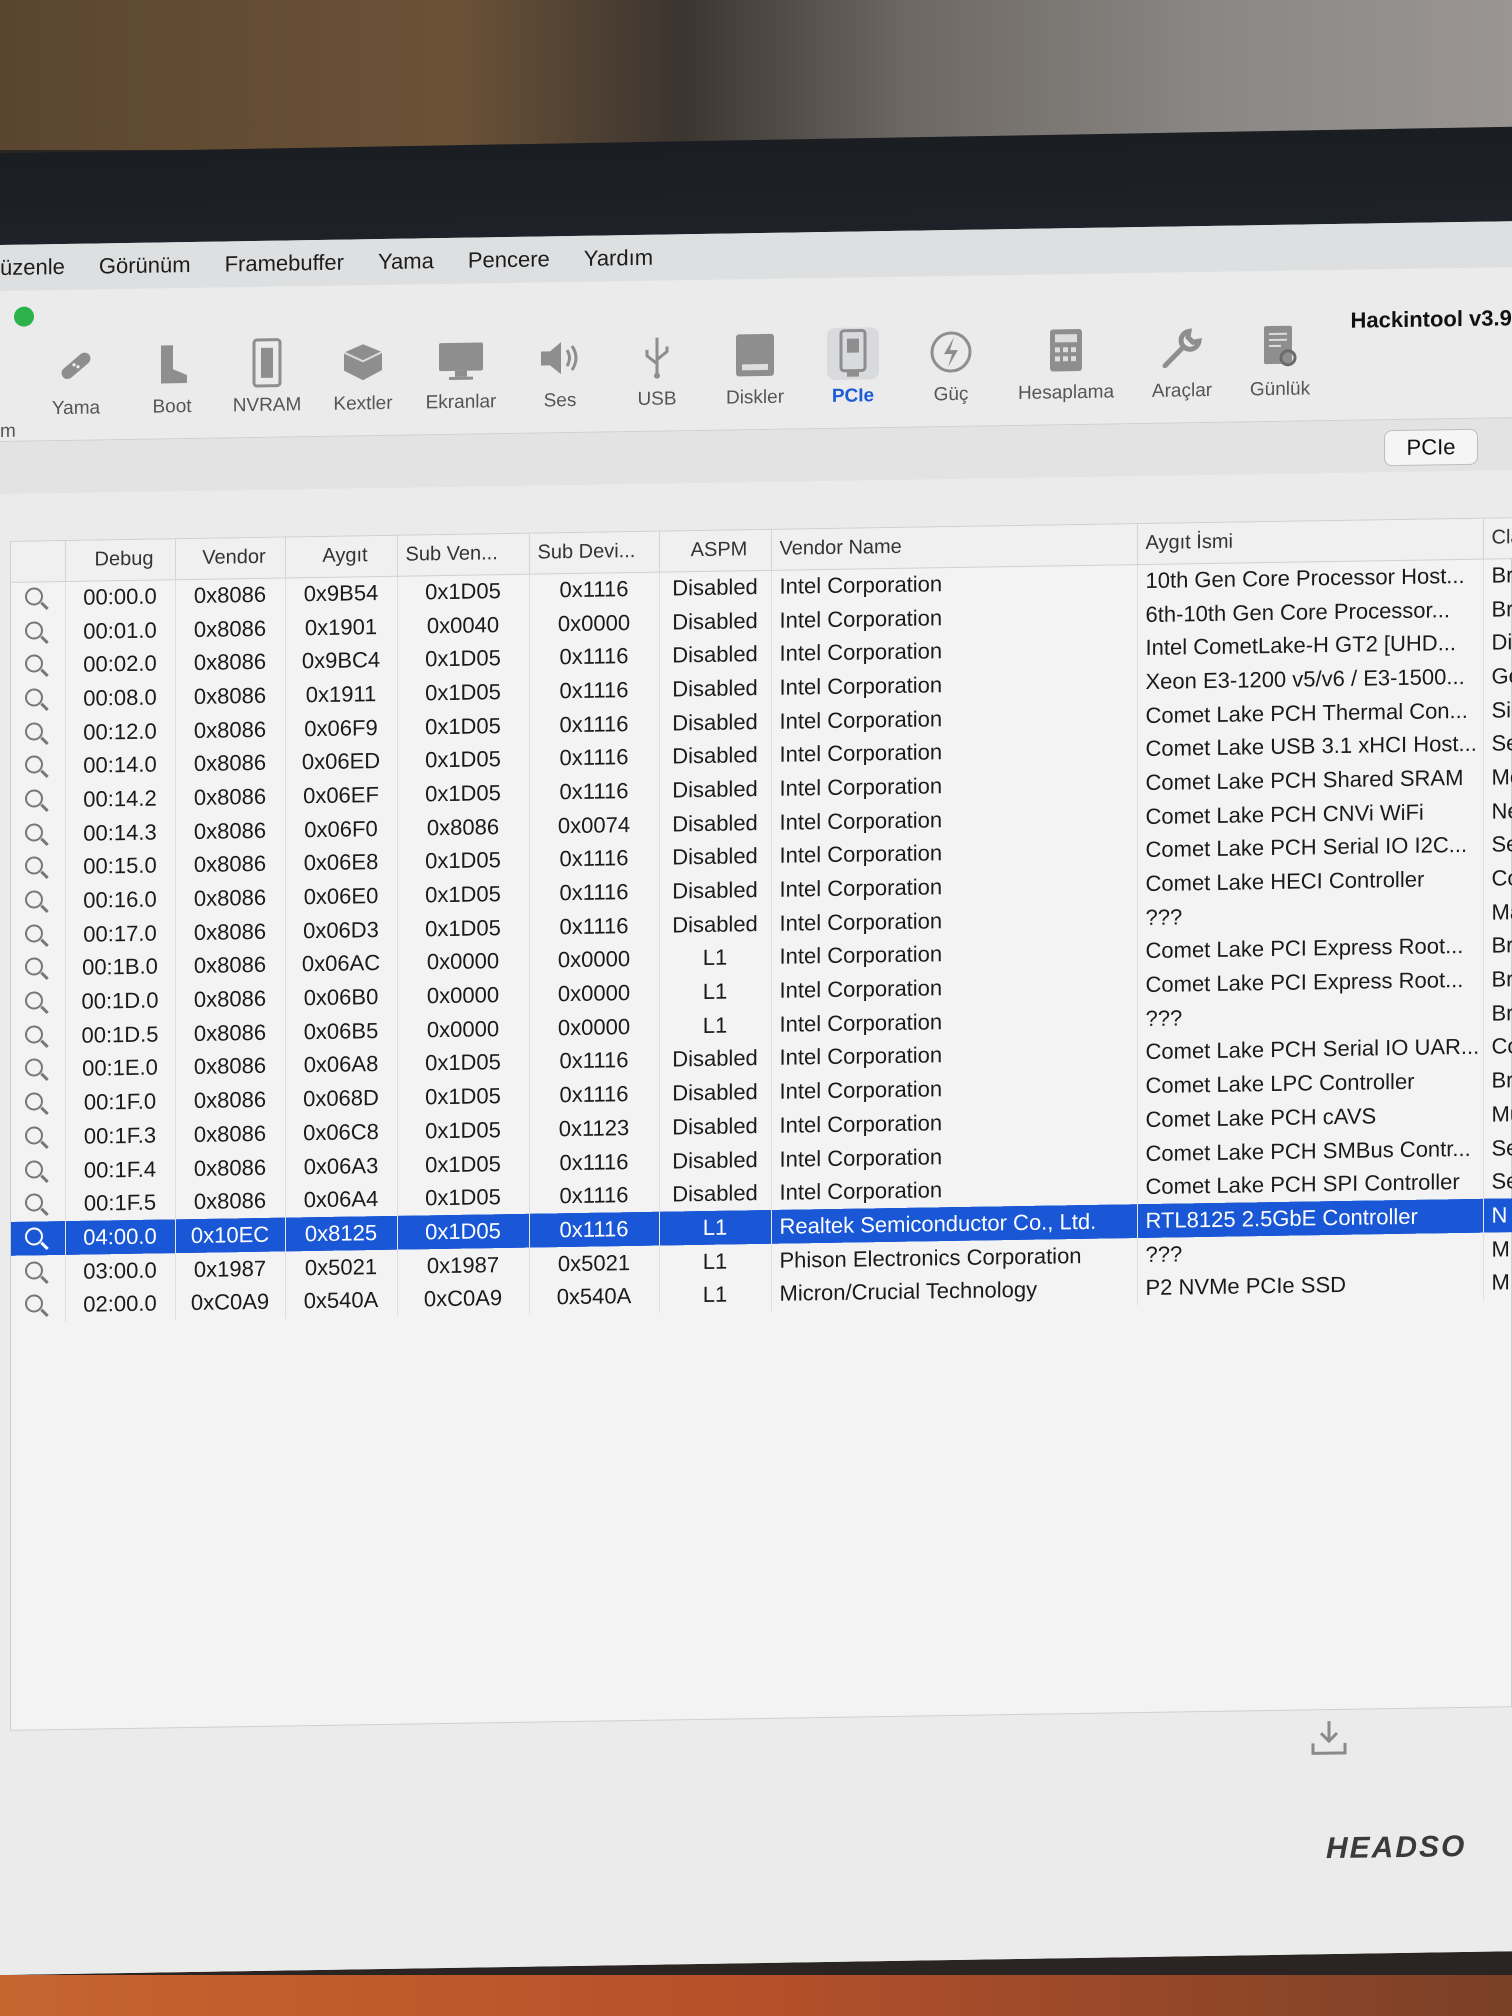 The height and width of the screenshot is (2016, 1512). Describe the element at coordinates (284, 264) in the screenshot. I see `menu-framebuffer: Framebuffer` at that location.